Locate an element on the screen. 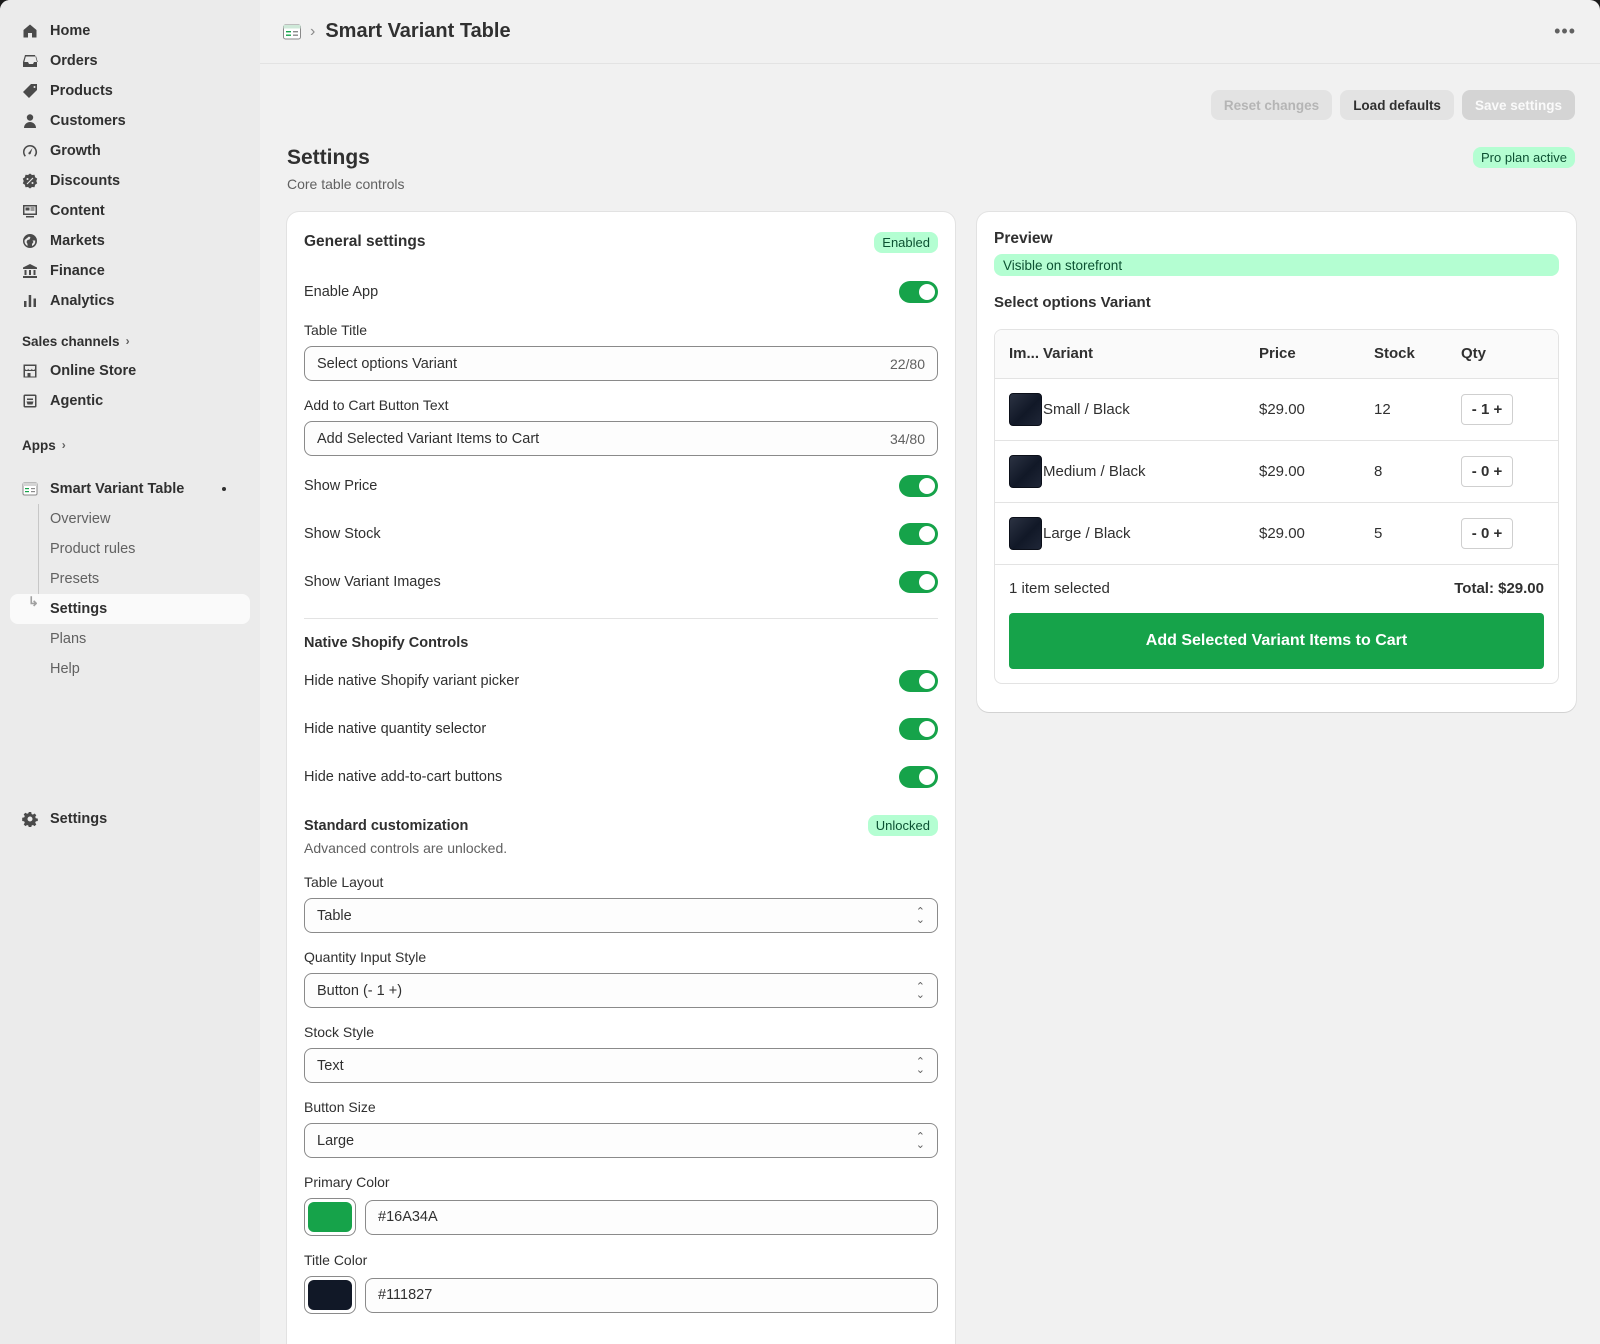 The width and height of the screenshot is (1600, 1344). inbox-icon is located at coordinates (30, 61).